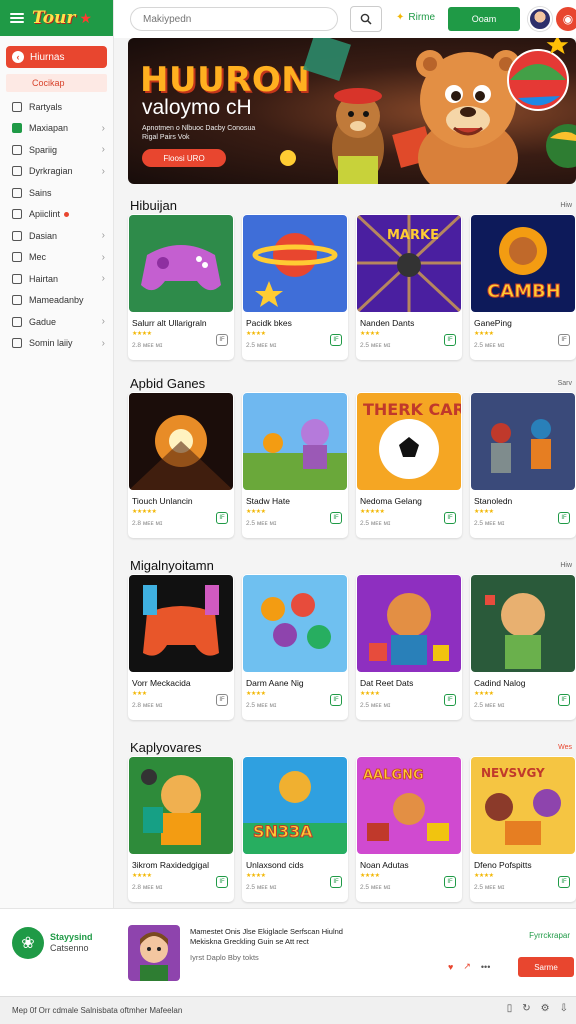  I want to click on hamburger-menu-icon, so click(17, 18).